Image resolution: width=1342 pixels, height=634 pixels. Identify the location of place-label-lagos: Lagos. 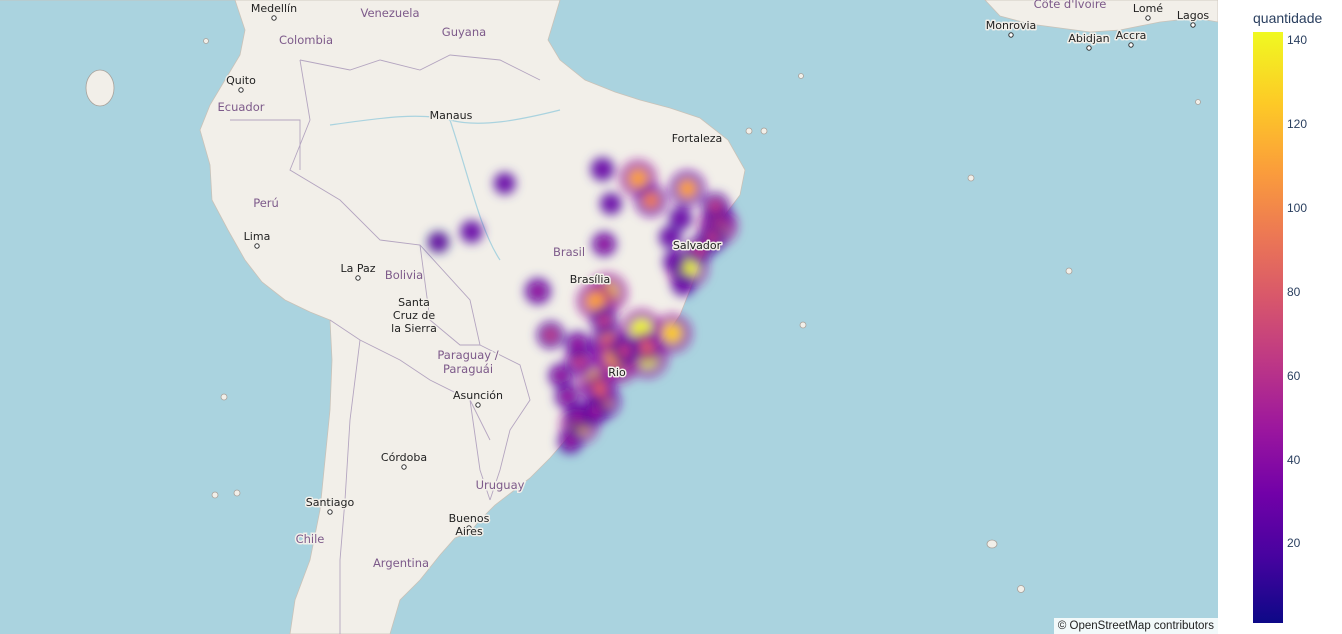
(1193, 15).